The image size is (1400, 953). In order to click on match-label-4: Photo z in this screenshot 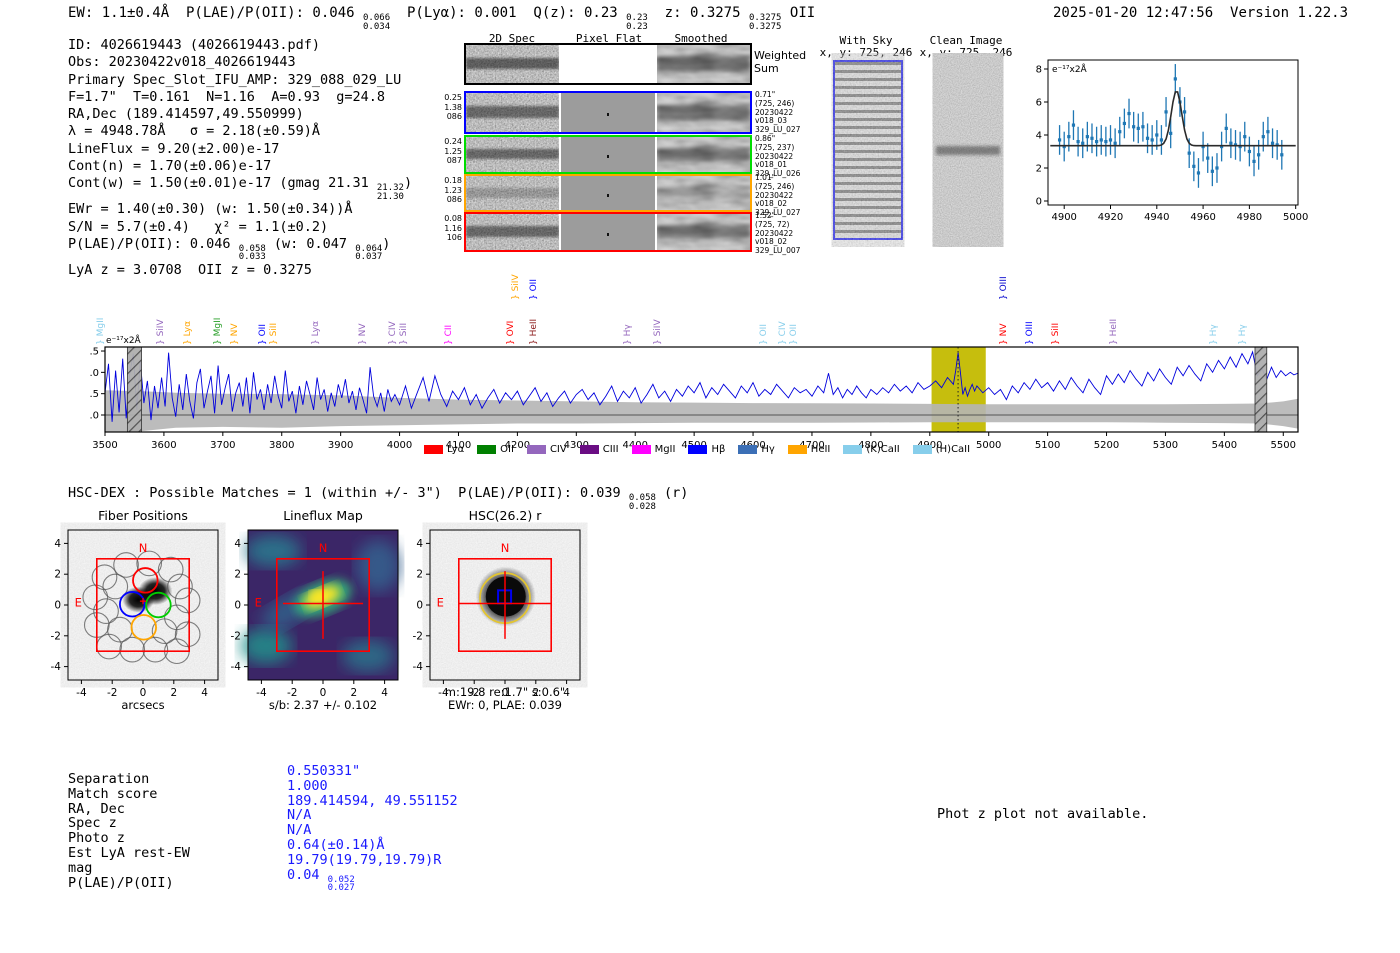, I will do `click(96, 838)`.